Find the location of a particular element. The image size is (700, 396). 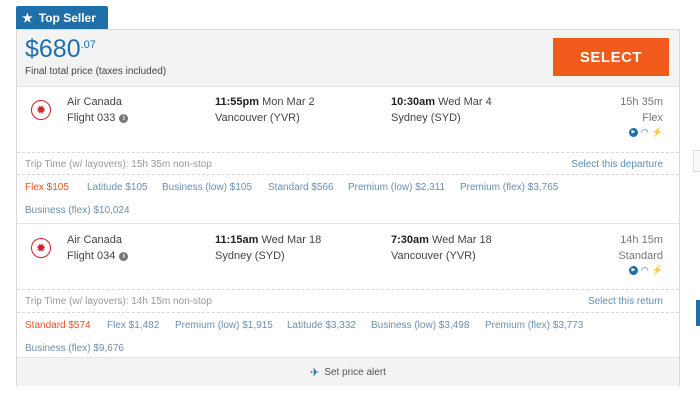

fare-option: Premium (low) $1,915 is located at coordinates (224, 325).